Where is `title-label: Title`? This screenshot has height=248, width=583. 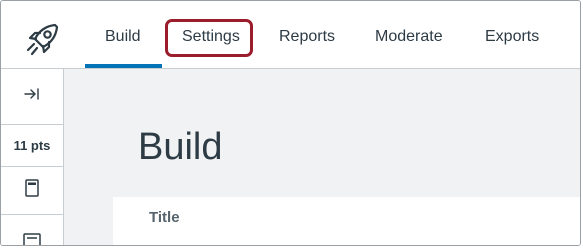 title-label: Title is located at coordinates (164, 217).